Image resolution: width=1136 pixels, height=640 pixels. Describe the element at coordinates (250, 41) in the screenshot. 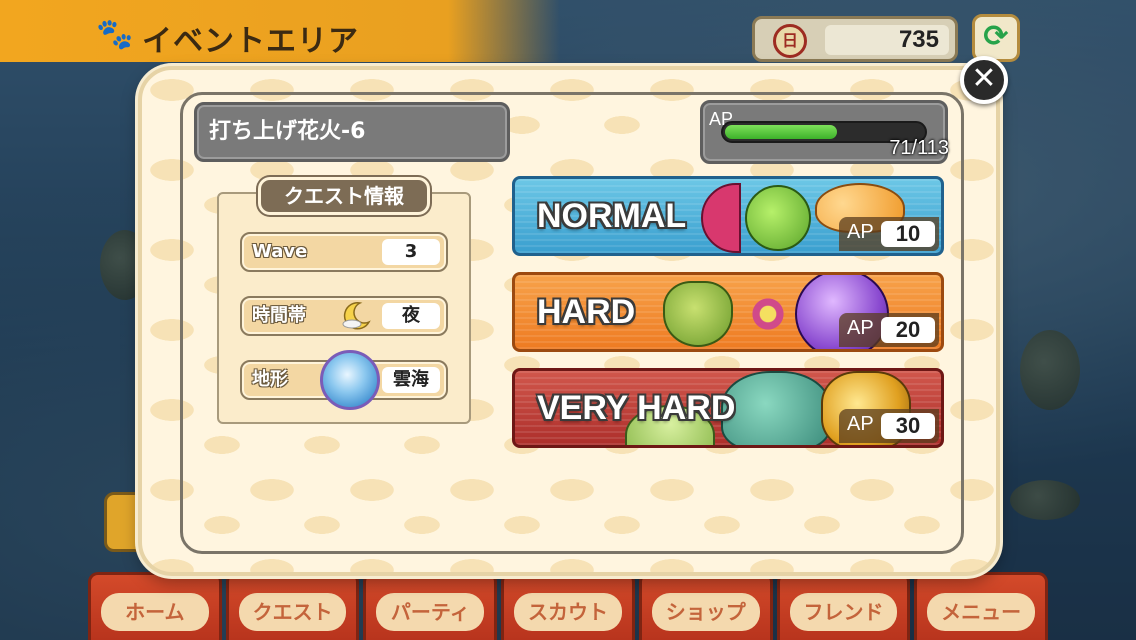

I see `area-title: イベントエリア` at that location.